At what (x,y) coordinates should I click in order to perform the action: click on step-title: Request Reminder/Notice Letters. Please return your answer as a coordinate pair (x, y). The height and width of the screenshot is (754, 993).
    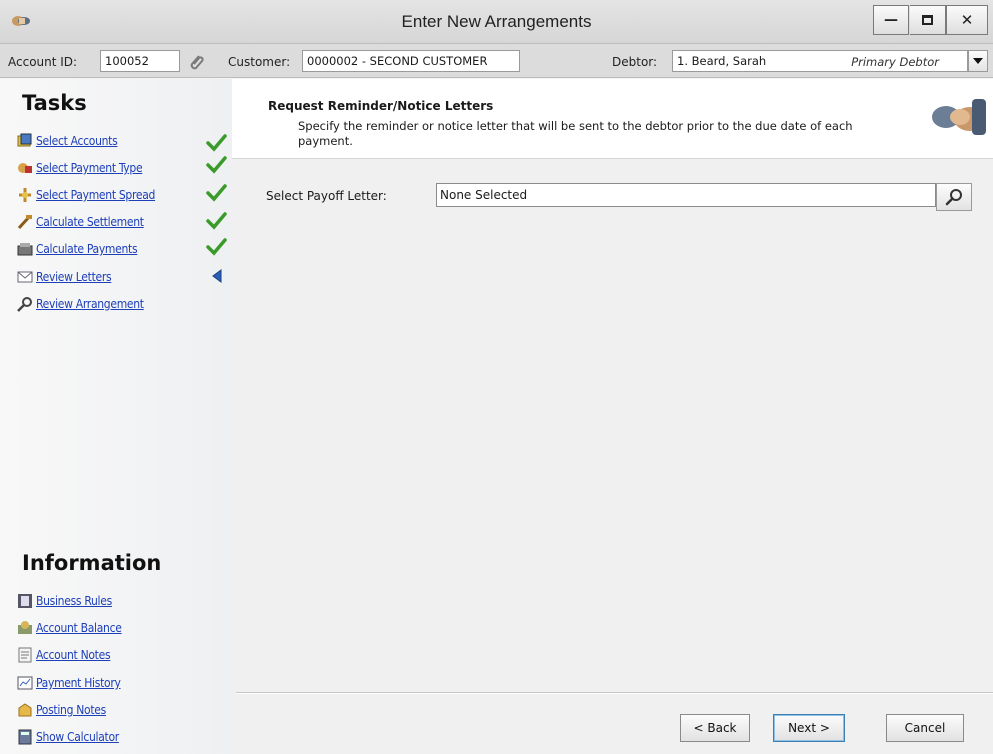
    Looking at the image, I should click on (381, 106).